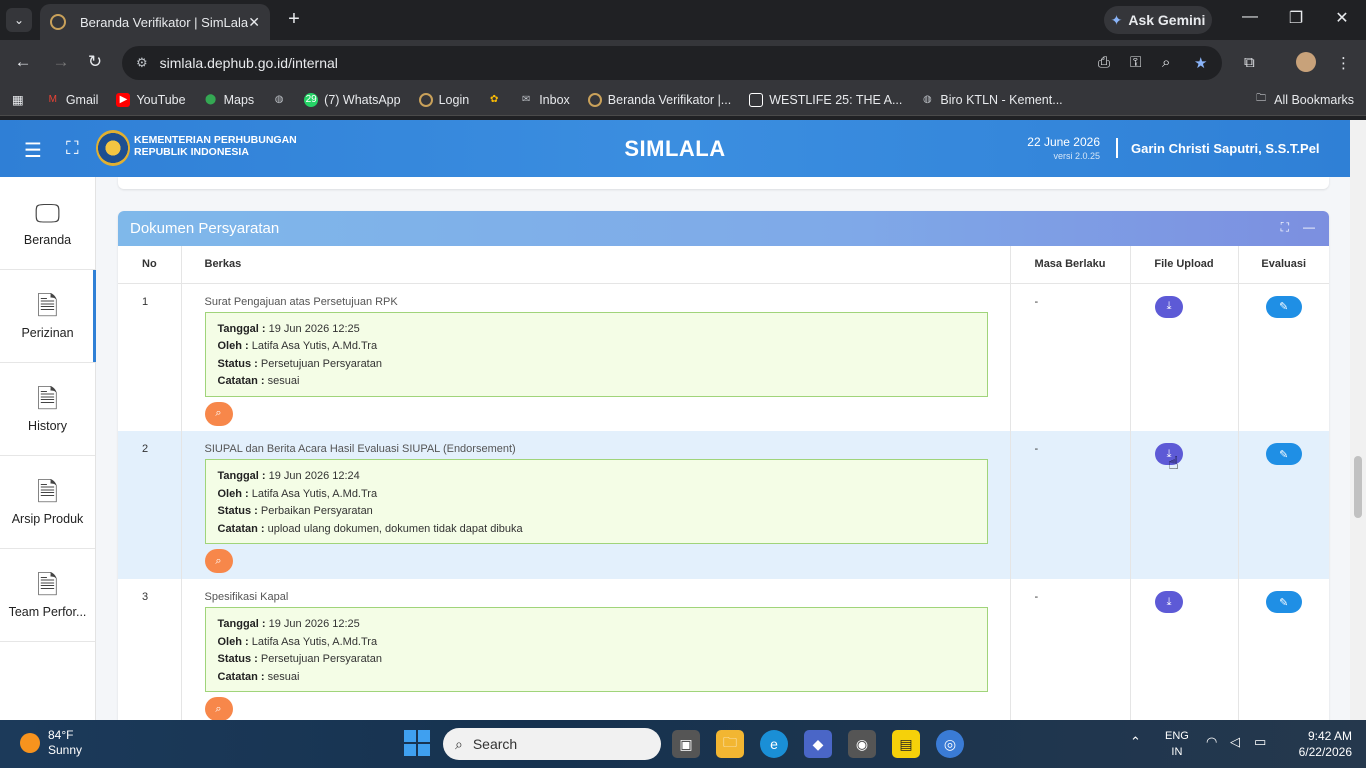 This screenshot has height=768, width=1366. Describe the element at coordinates (23, 62) in the screenshot. I see `back-icon: ←` at that location.